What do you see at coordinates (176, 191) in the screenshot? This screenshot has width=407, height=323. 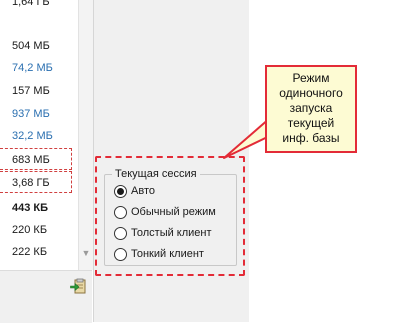 I see `radio-auto: Авто` at bounding box center [176, 191].